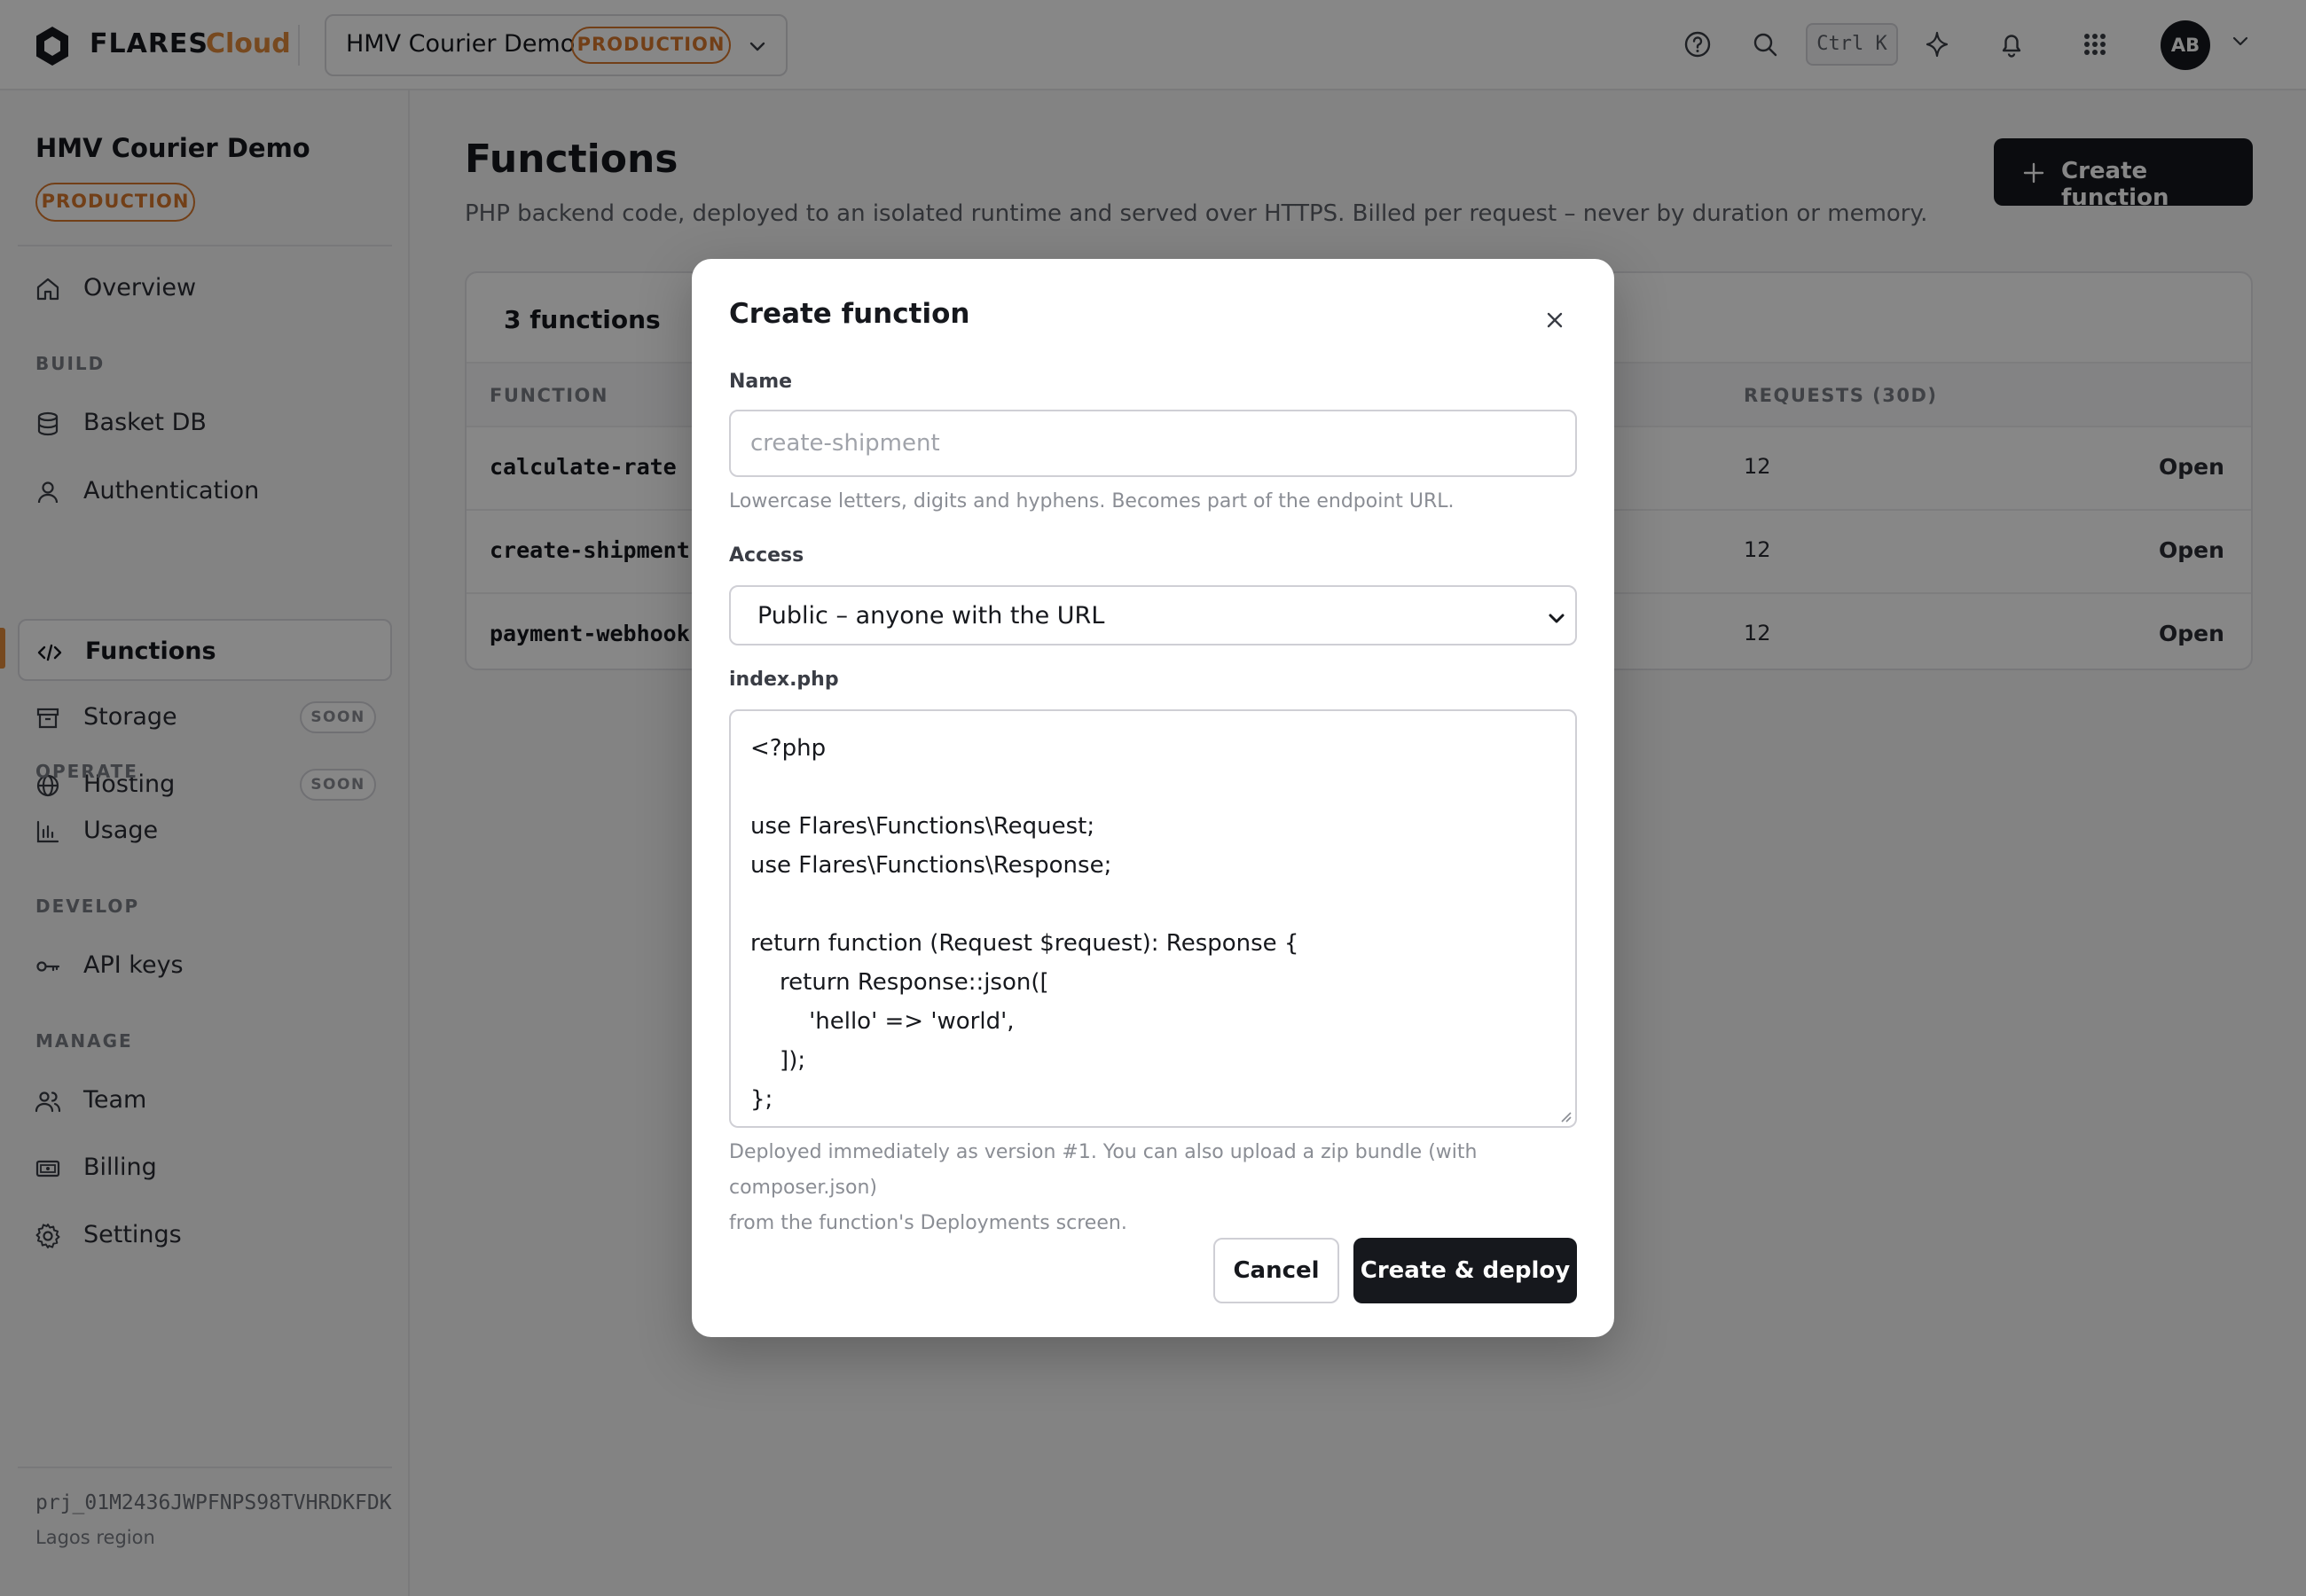  What do you see at coordinates (761, 1100) in the screenshot?
I see `code-line: };` at bounding box center [761, 1100].